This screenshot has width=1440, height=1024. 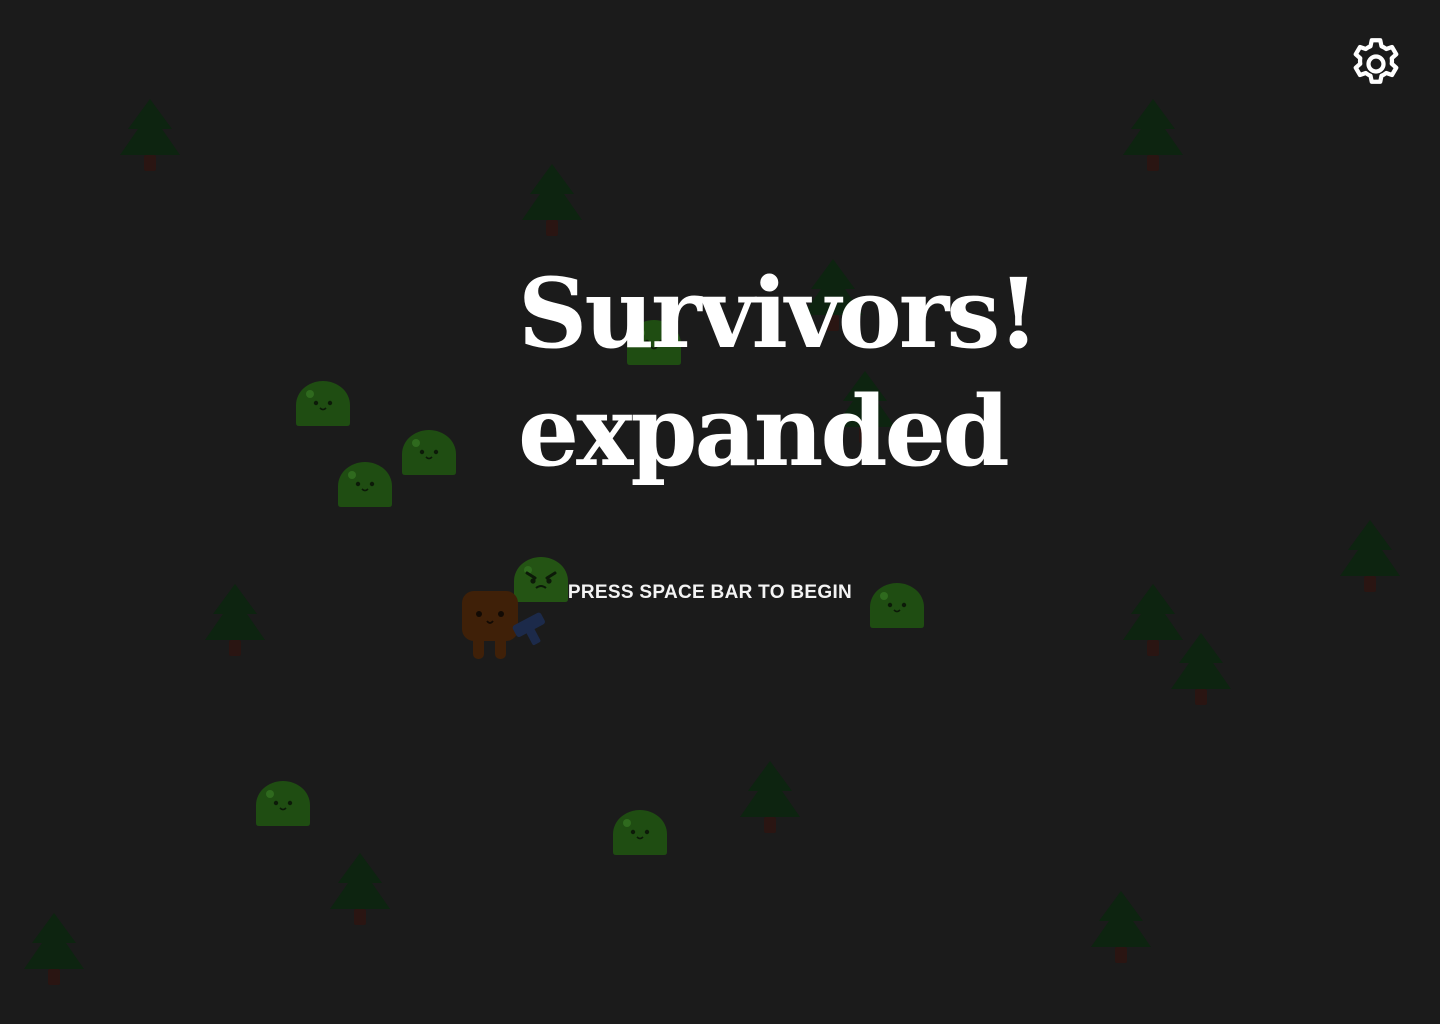 What do you see at coordinates (764, 431) in the screenshot?
I see `title-line-2: expanded` at bounding box center [764, 431].